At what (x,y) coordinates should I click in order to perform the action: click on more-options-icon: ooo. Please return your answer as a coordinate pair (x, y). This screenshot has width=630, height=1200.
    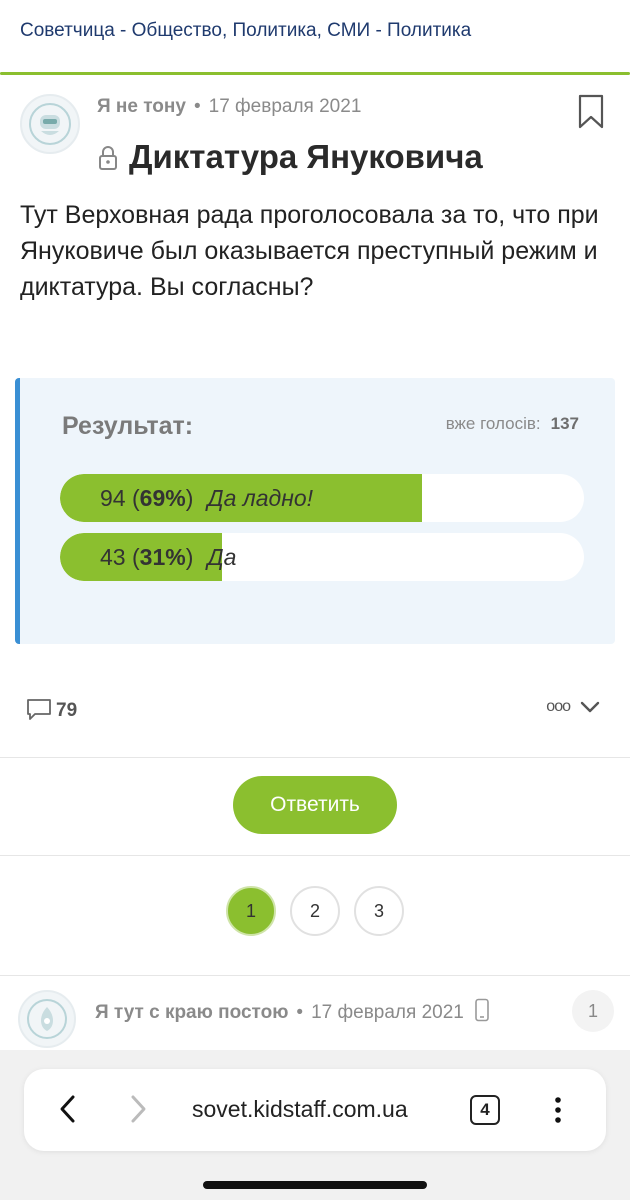
    Looking at the image, I should click on (558, 707).